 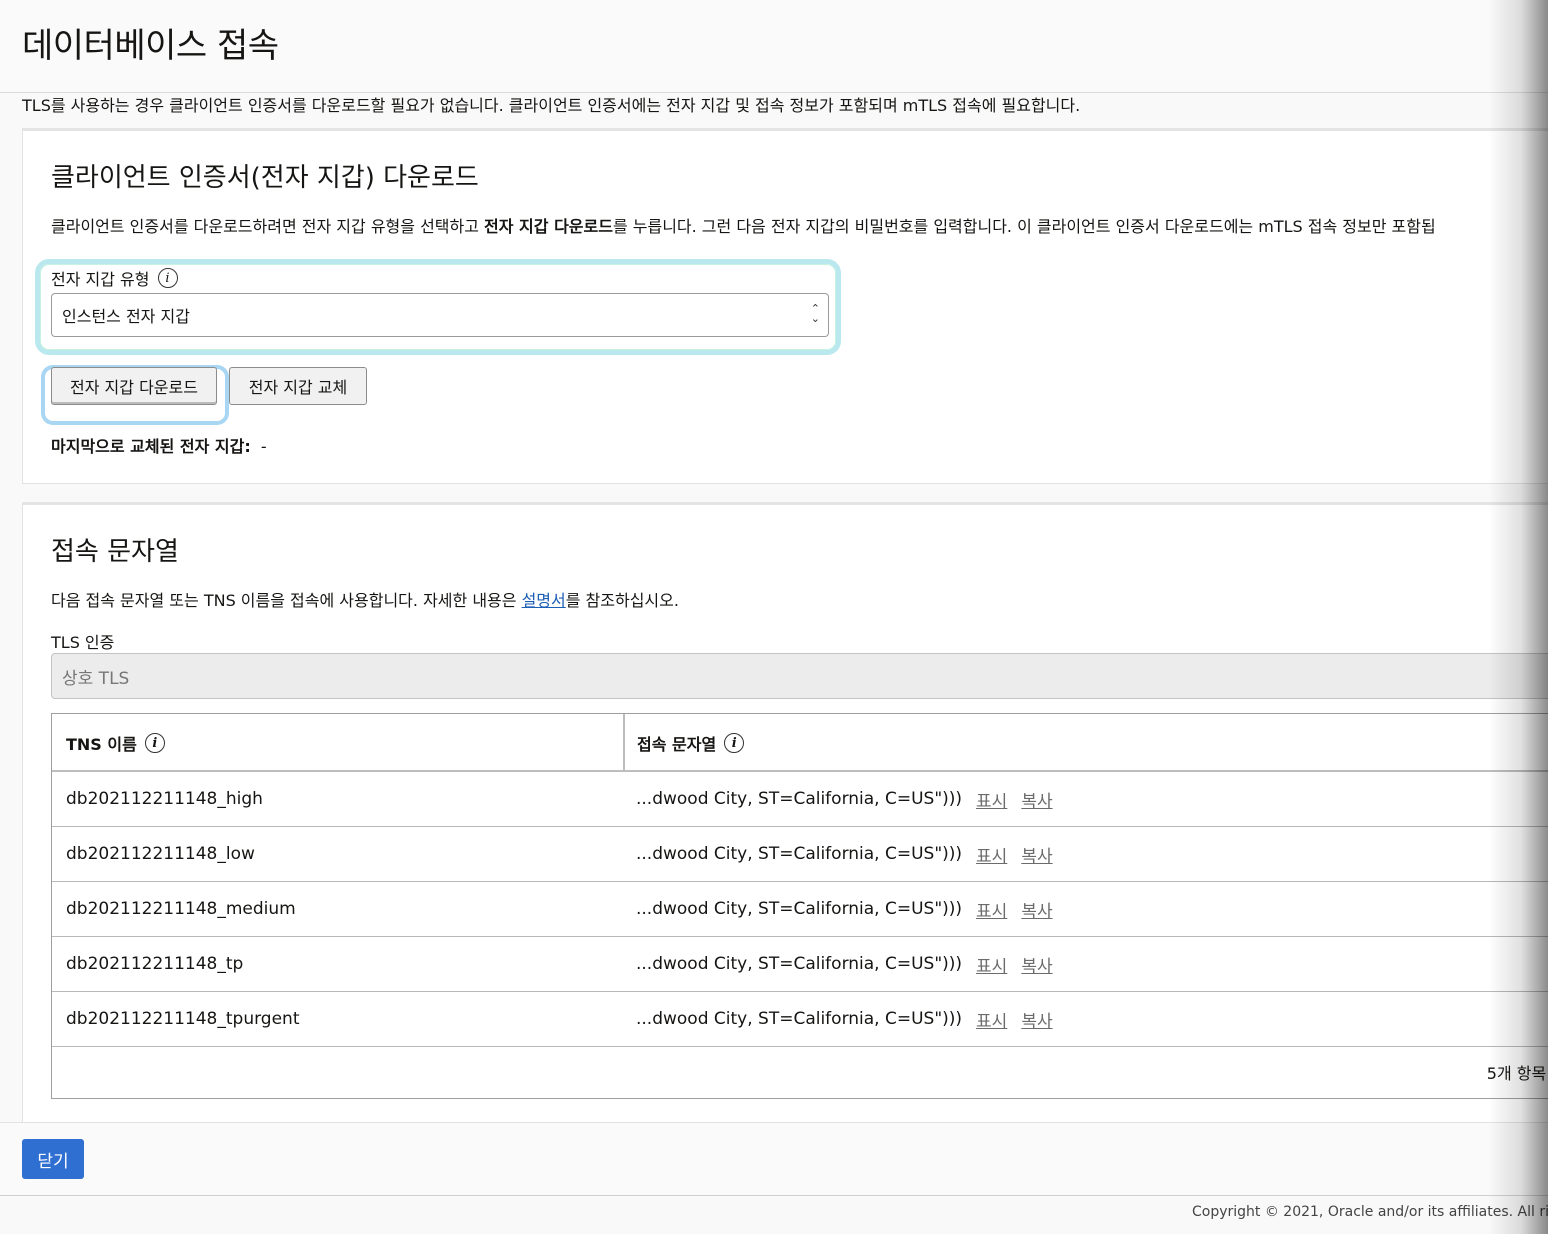 I want to click on column-divider, so click(x=624, y=743).